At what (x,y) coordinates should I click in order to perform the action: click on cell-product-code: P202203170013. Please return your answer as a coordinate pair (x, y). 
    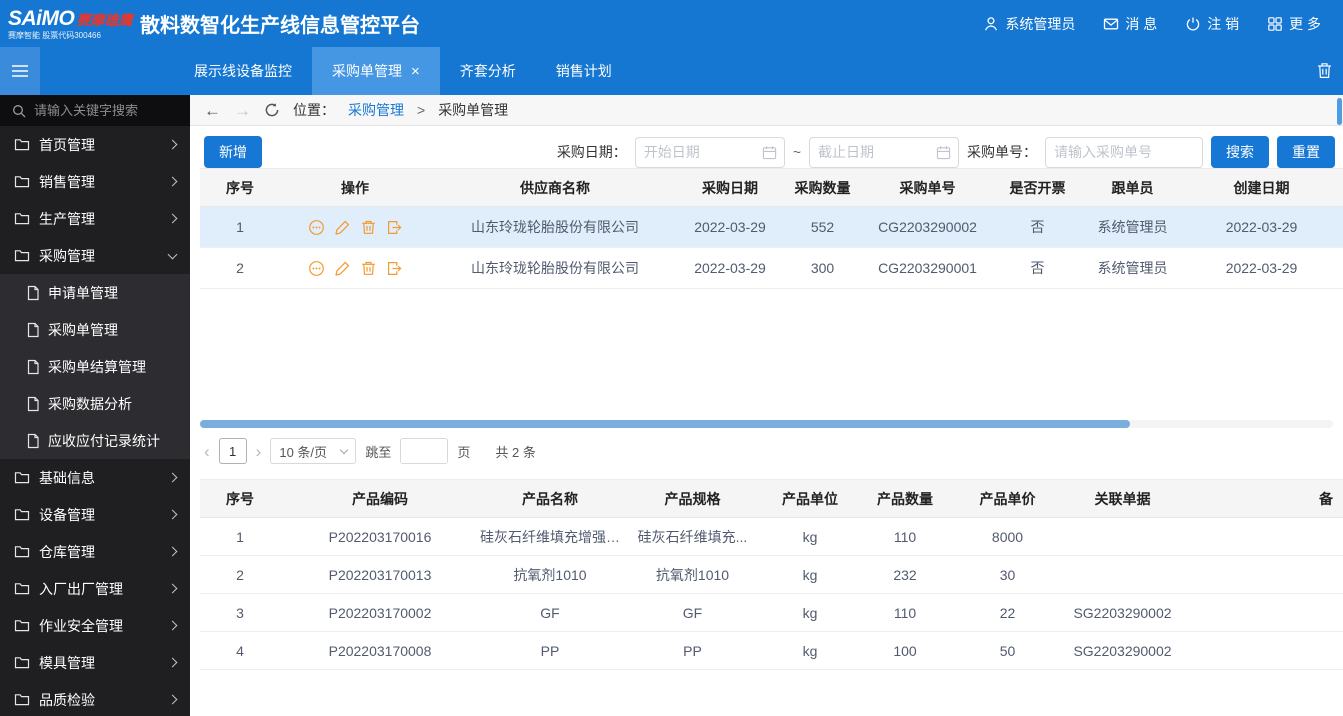
    Looking at the image, I should click on (380, 574).